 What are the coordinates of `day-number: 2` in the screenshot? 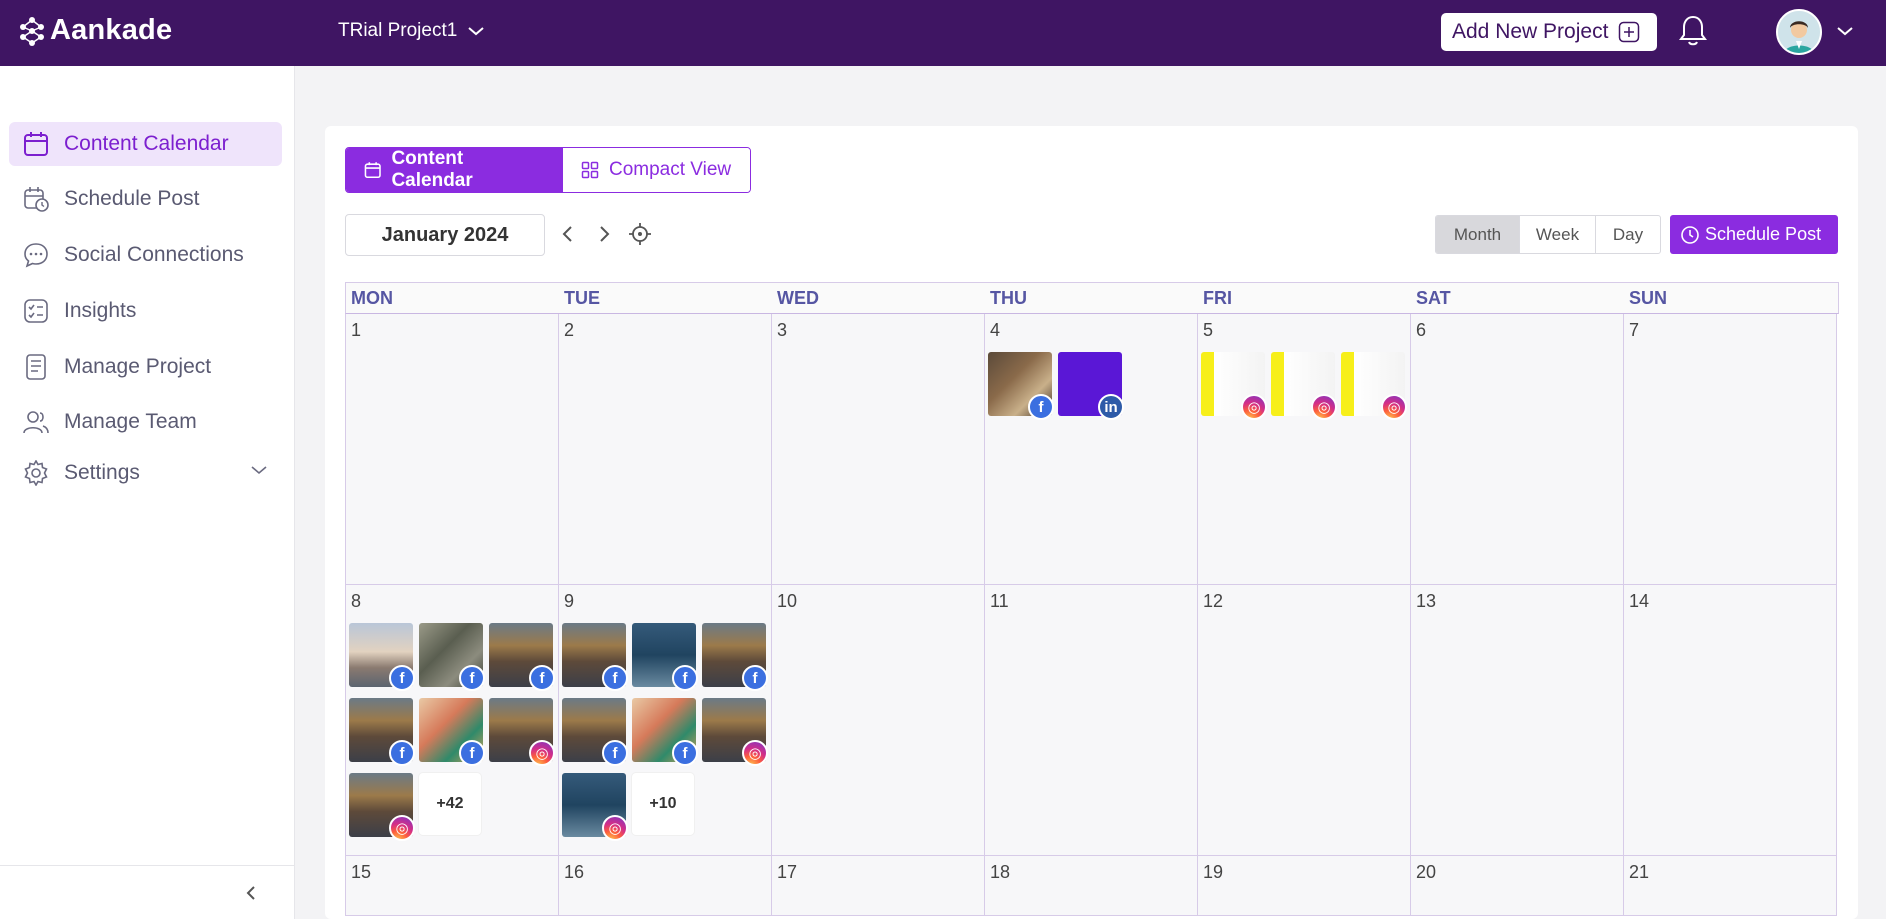 It's located at (569, 330).